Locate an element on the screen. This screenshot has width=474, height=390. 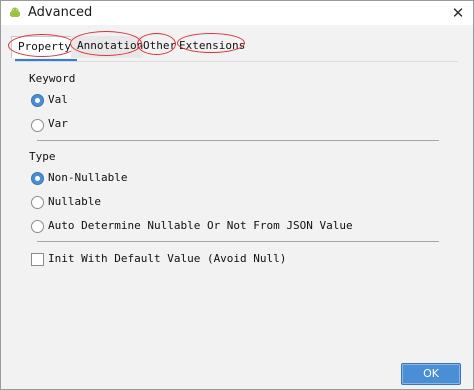
tab-other: Other is located at coordinates (157, 45).